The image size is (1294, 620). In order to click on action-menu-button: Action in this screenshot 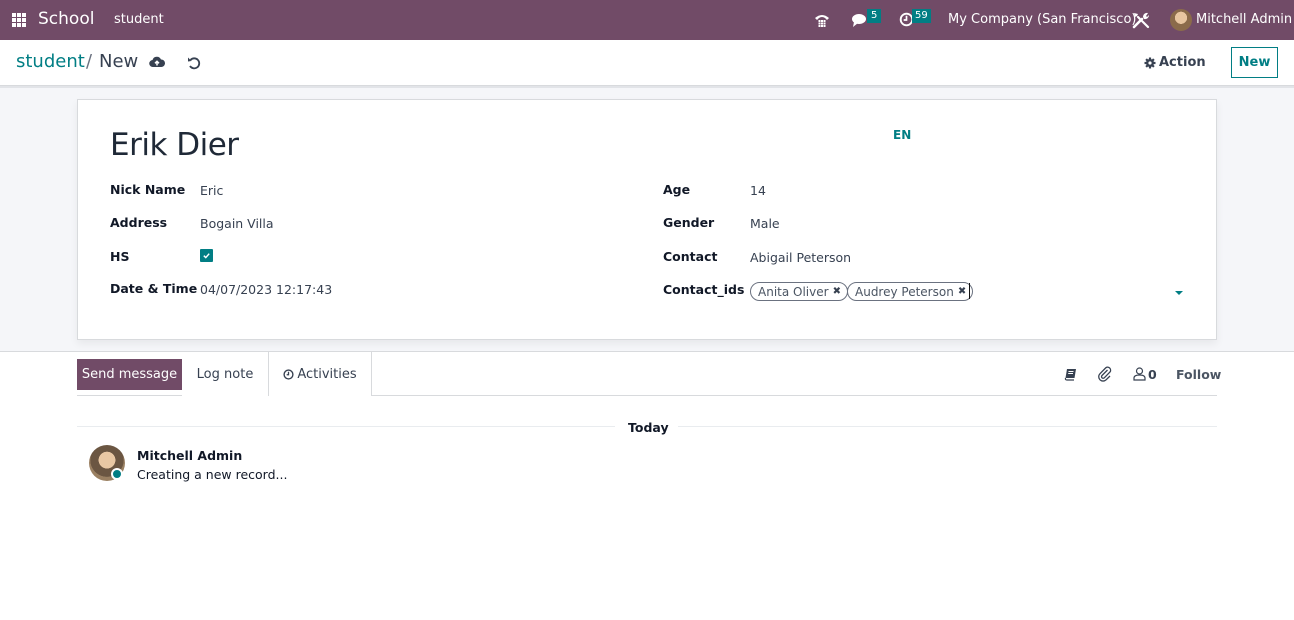, I will do `click(1175, 62)`.